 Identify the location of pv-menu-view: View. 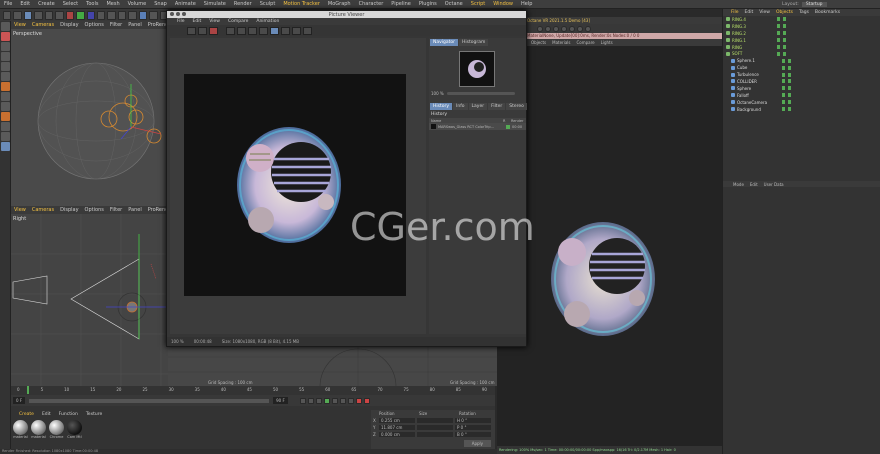
(214, 21).